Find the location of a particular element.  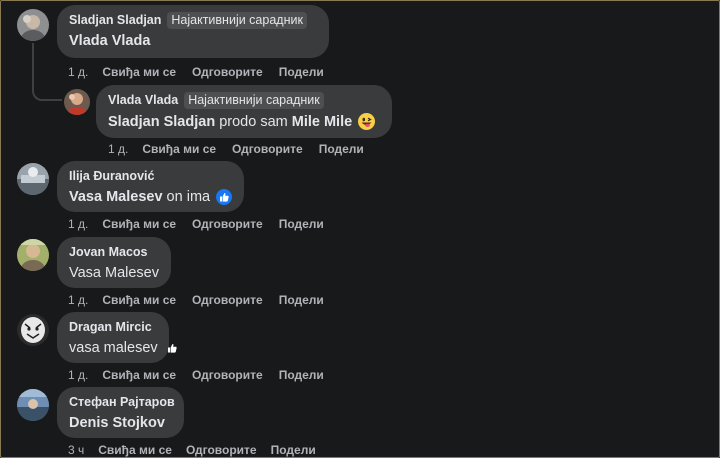

like-reaction-icon is located at coordinates (224, 197).